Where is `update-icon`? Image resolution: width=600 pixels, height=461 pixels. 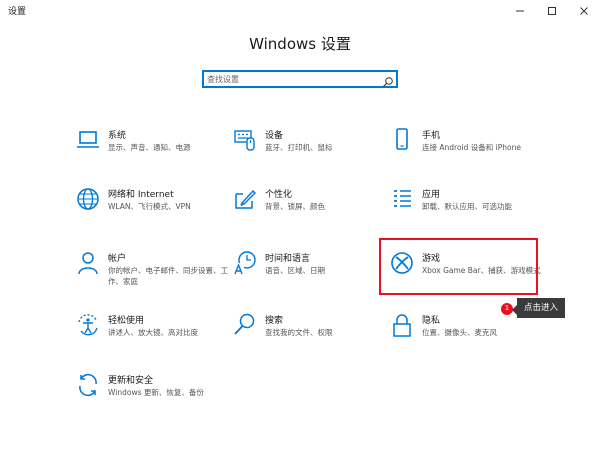 update-icon is located at coordinates (88, 385).